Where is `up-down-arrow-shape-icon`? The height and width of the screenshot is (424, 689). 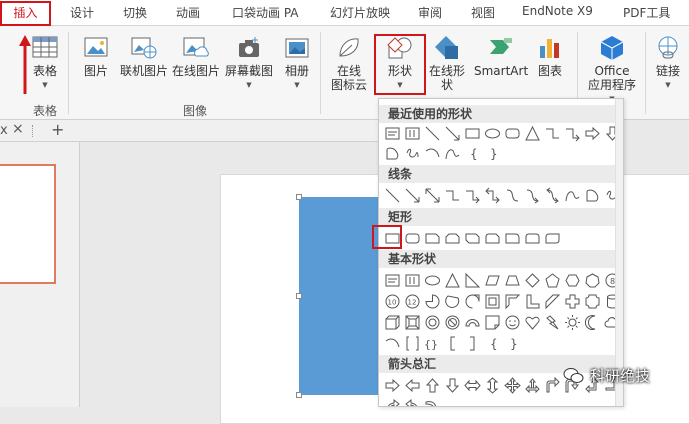
up-down-arrow-shape-icon is located at coordinates (492, 385).